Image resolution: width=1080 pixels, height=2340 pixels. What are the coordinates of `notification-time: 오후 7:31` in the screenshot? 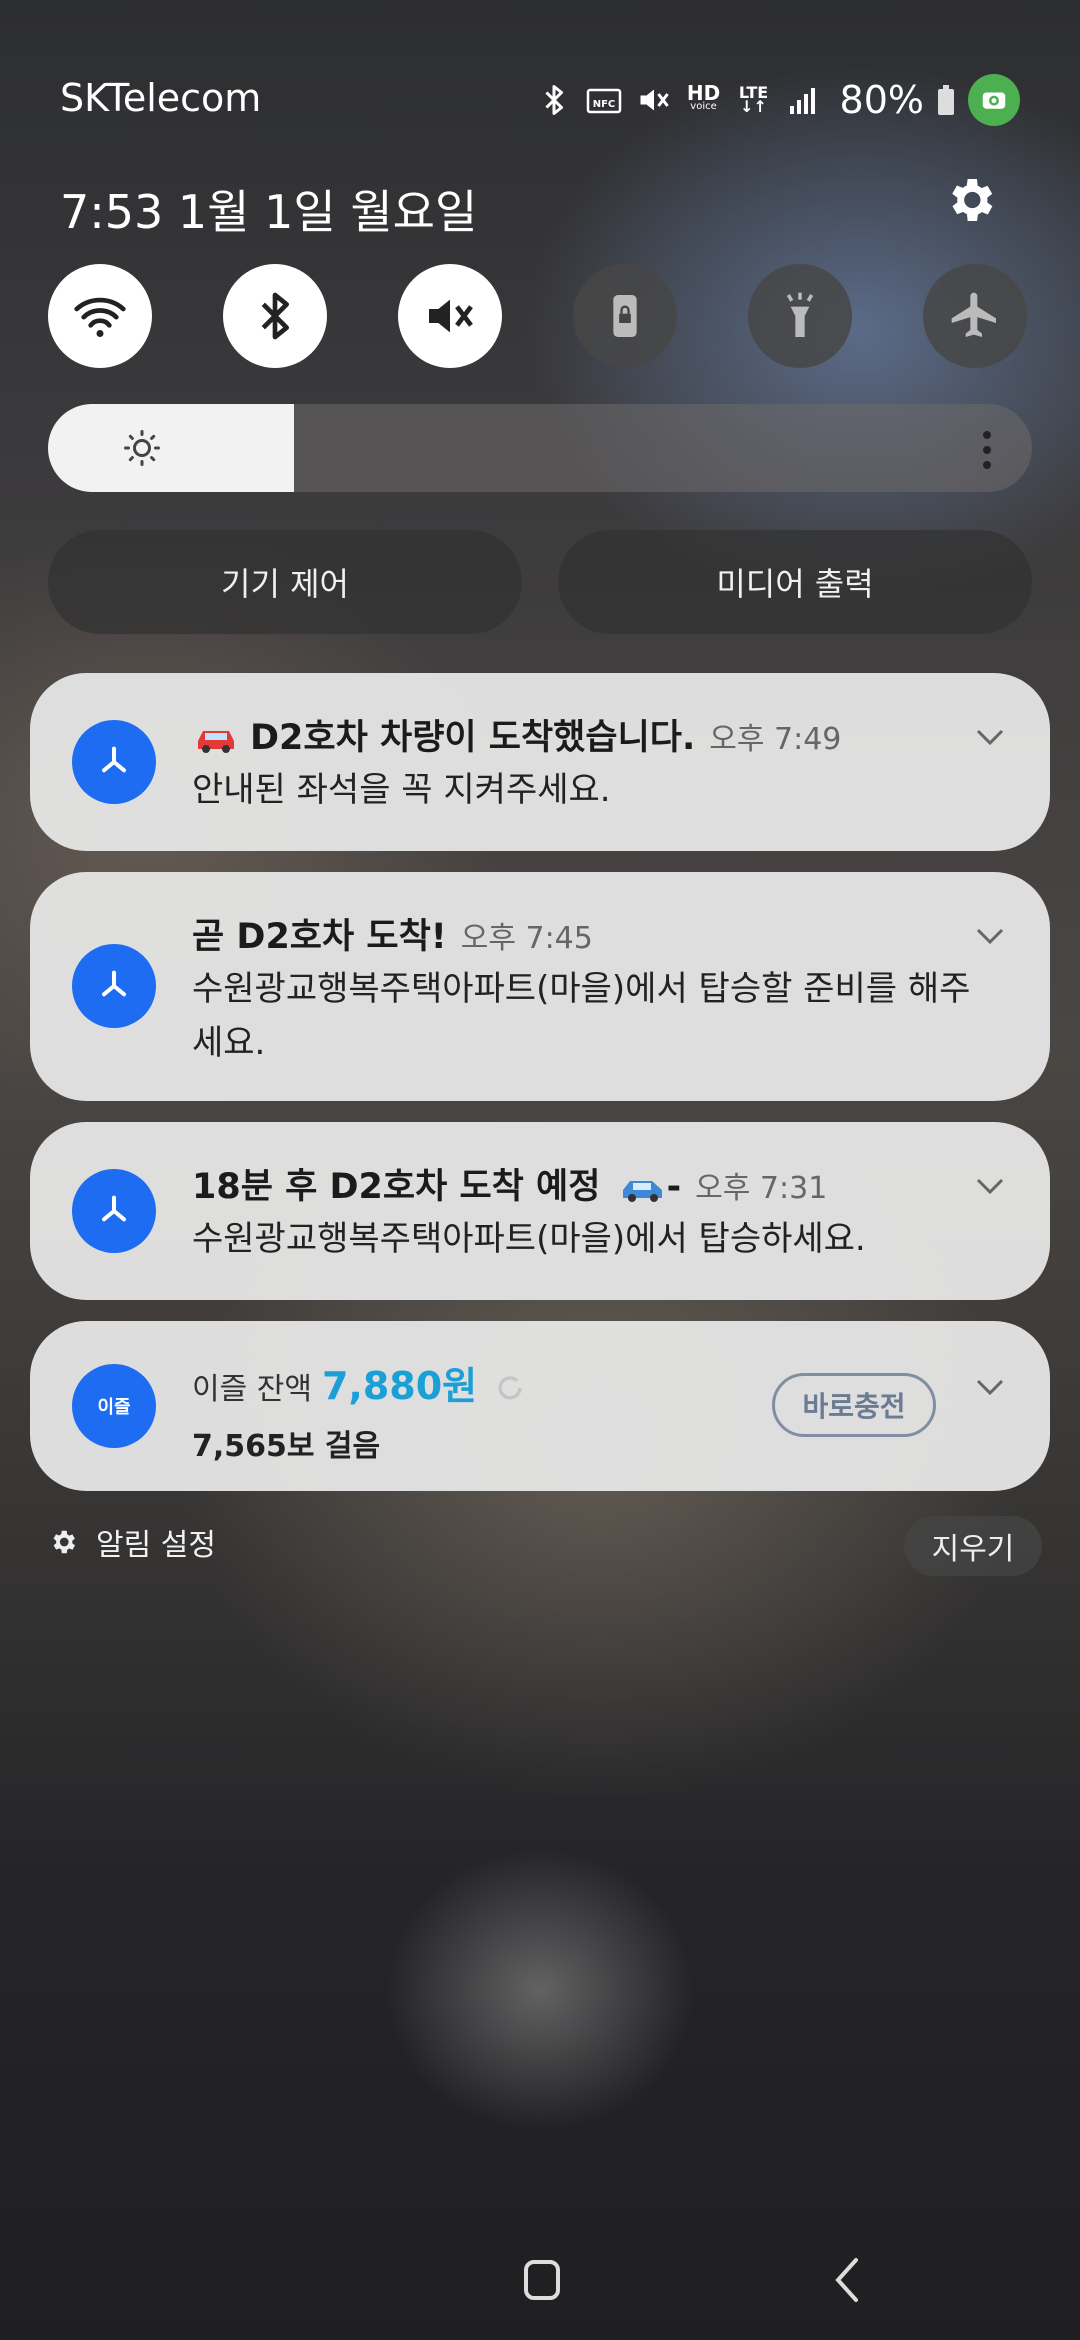 It's located at (761, 1188).